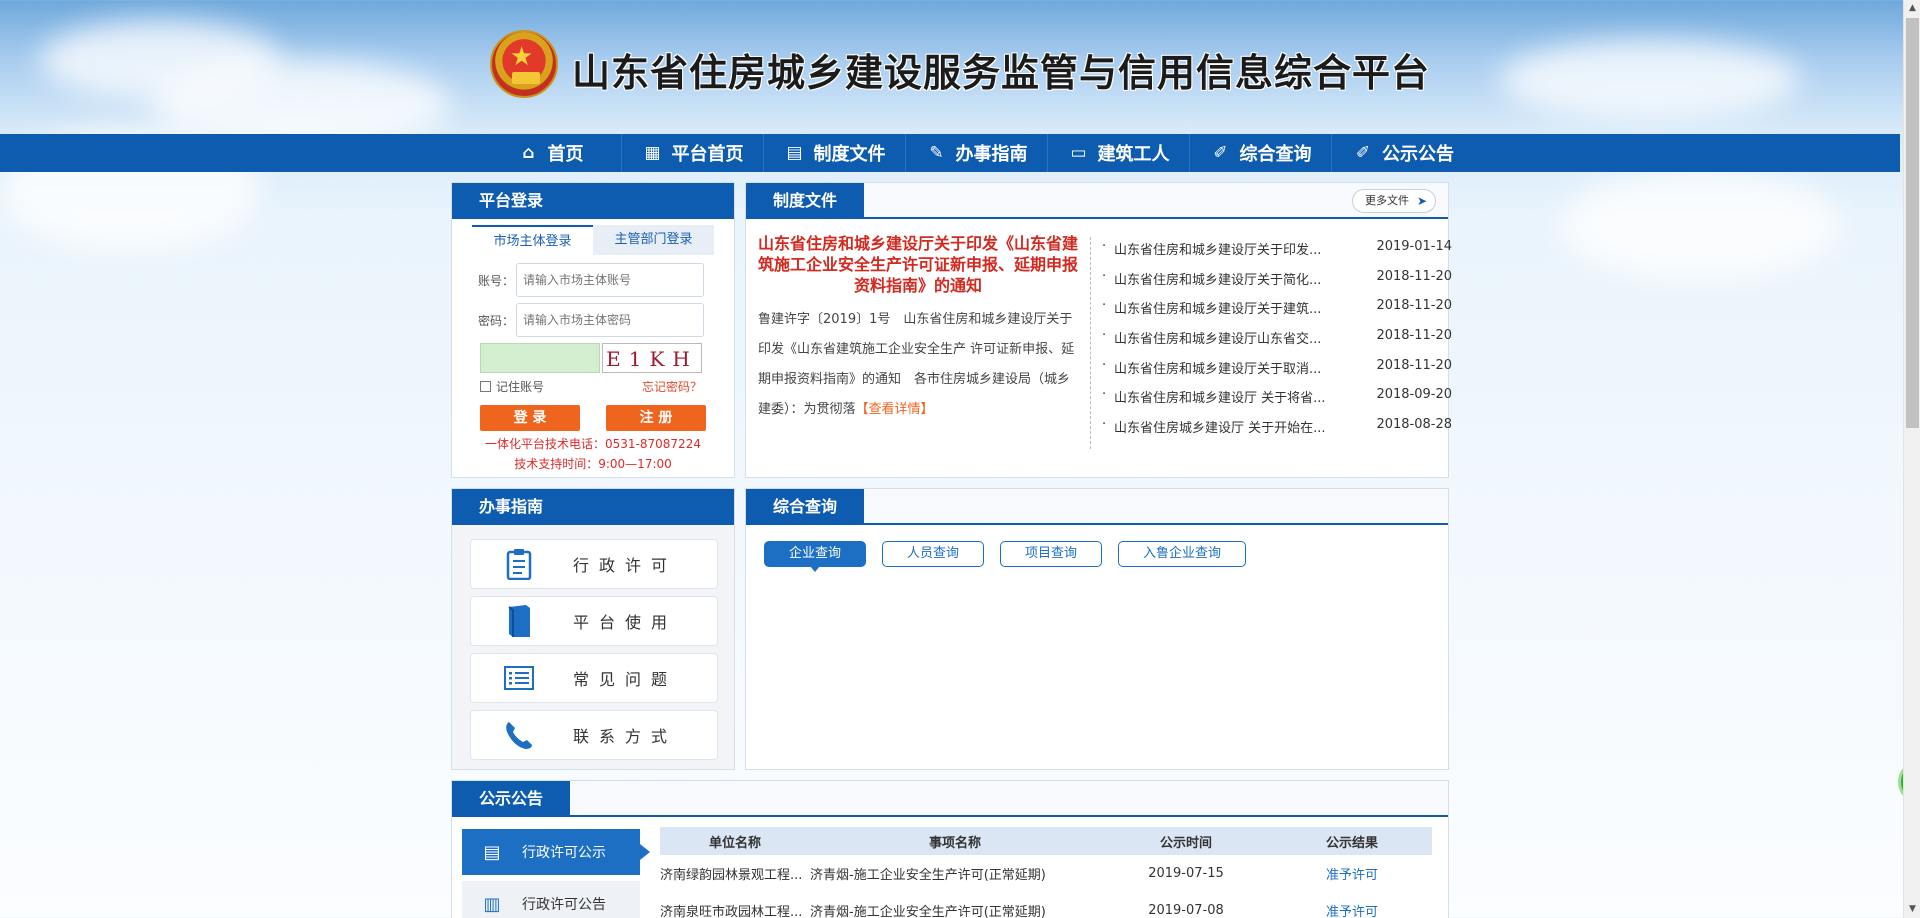 This screenshot has width=1920, height=918. I want to click on password-row: 密码：, so click(591, 320).